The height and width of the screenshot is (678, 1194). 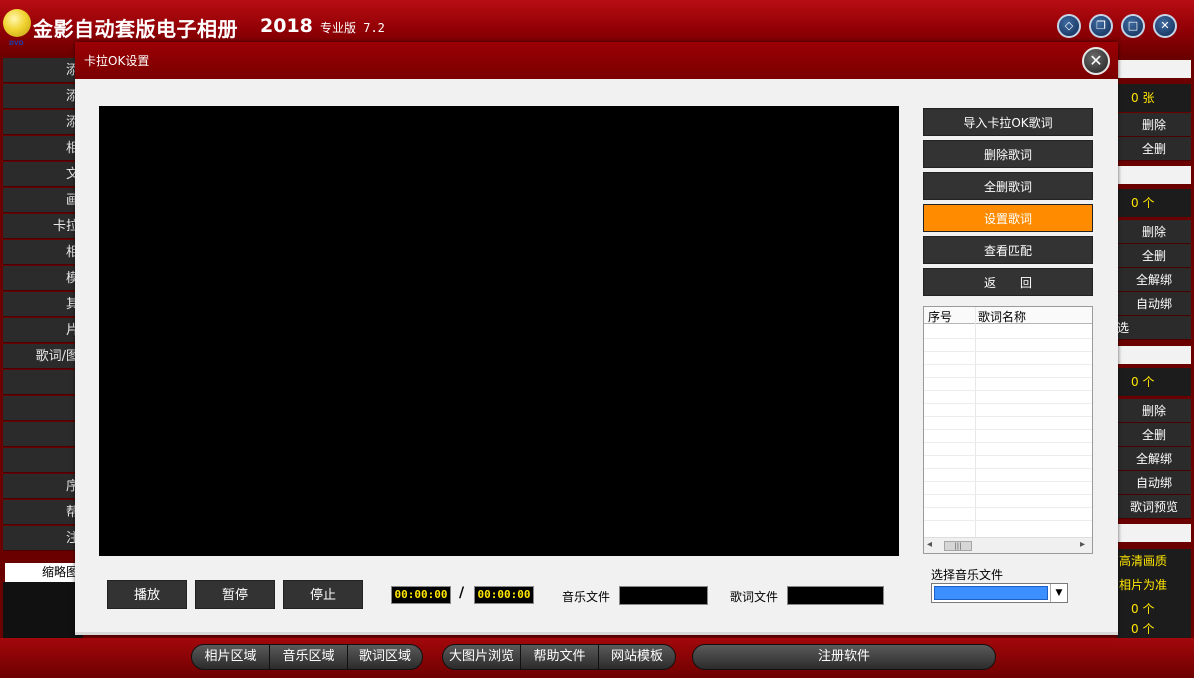 I want to click on maximize-icon: □, so click(x=1133, y=26).